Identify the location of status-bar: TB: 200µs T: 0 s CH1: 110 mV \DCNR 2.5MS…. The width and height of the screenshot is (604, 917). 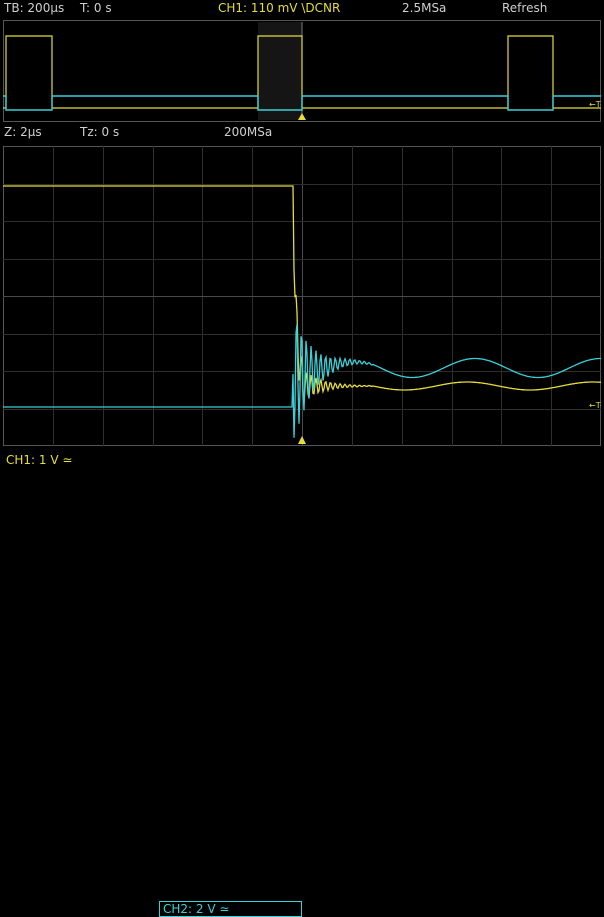
(302, 9).